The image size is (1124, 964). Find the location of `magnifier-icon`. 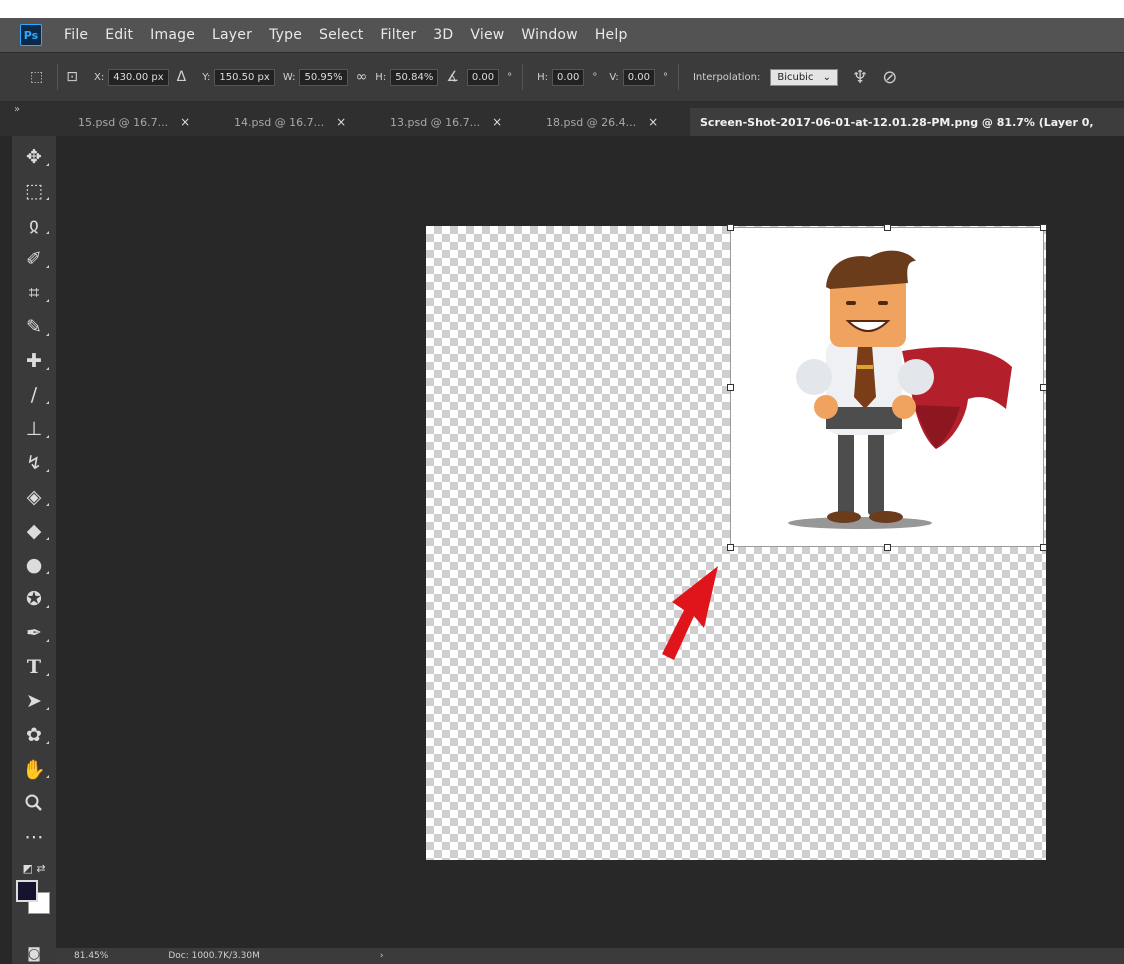

magnifier-icon is located at coordinates (33, 802).